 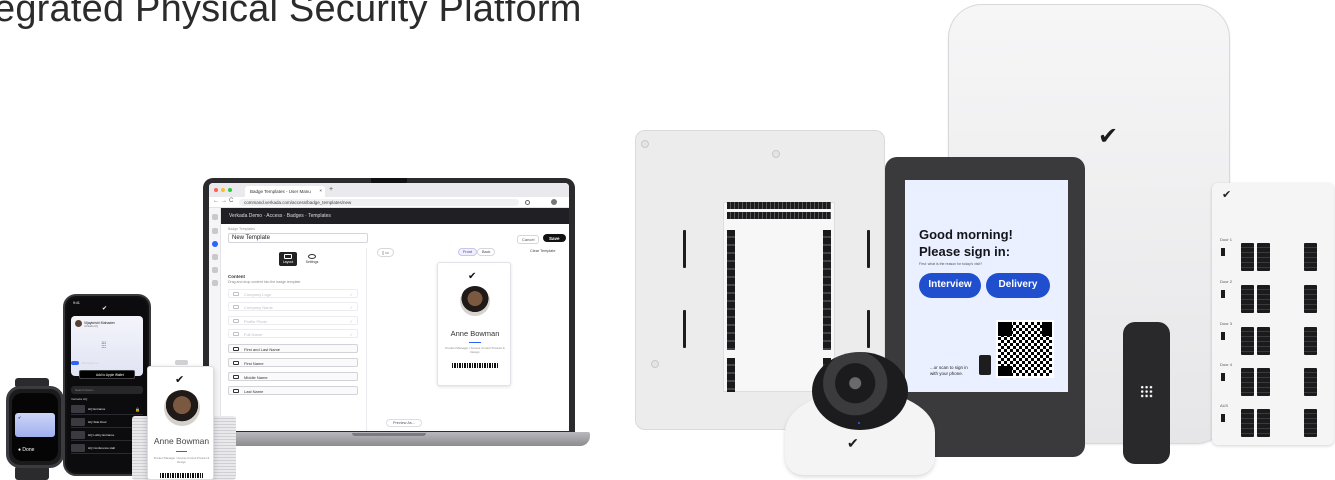 I want to click on badge-accent-line, so click(x=181, y=451).